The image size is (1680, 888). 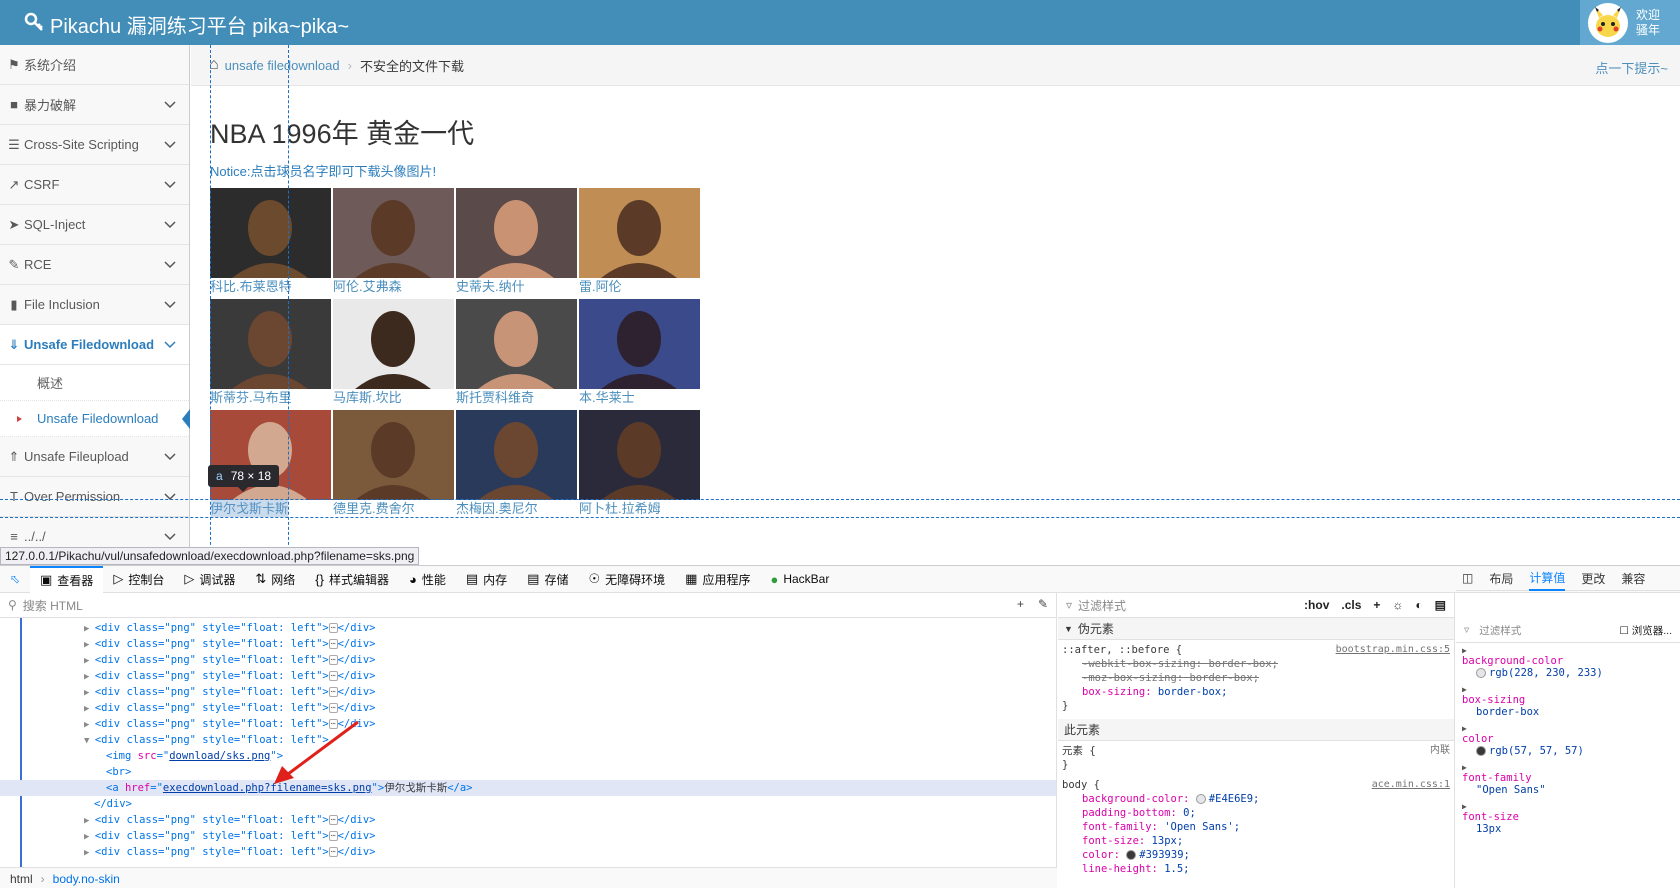 I want to click on print-icon: ▤, so click(x=1440, y=605).